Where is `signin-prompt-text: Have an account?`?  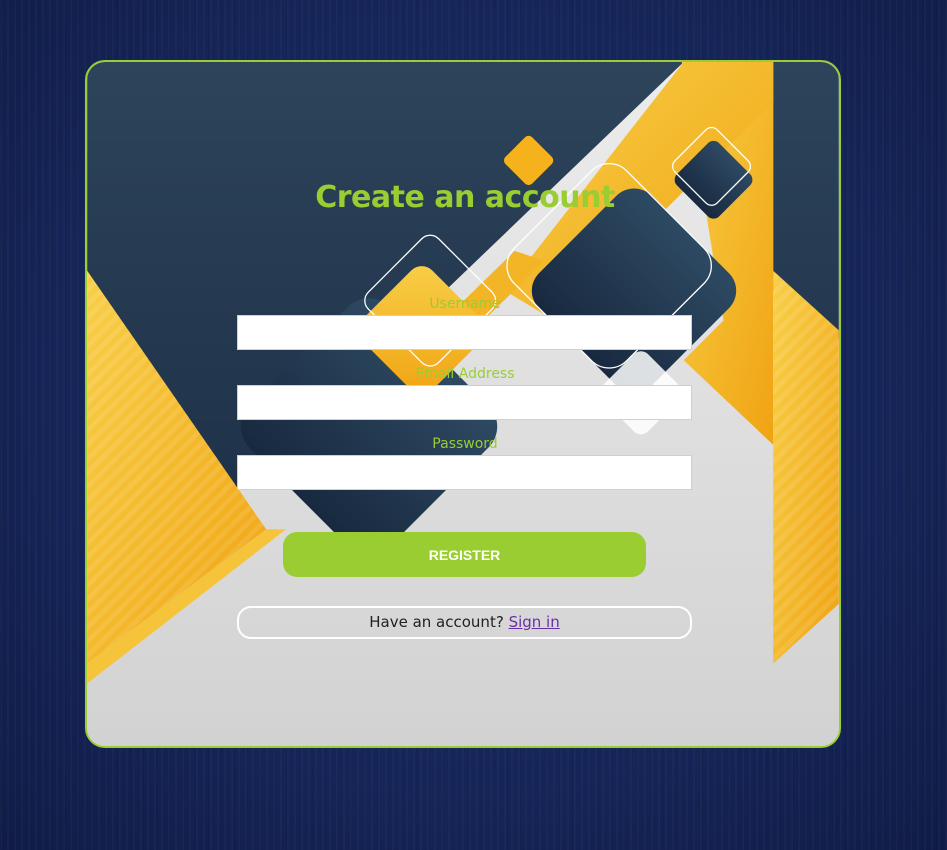 signin-prompt-text: Have an account? is located at coordinates (436, 622).